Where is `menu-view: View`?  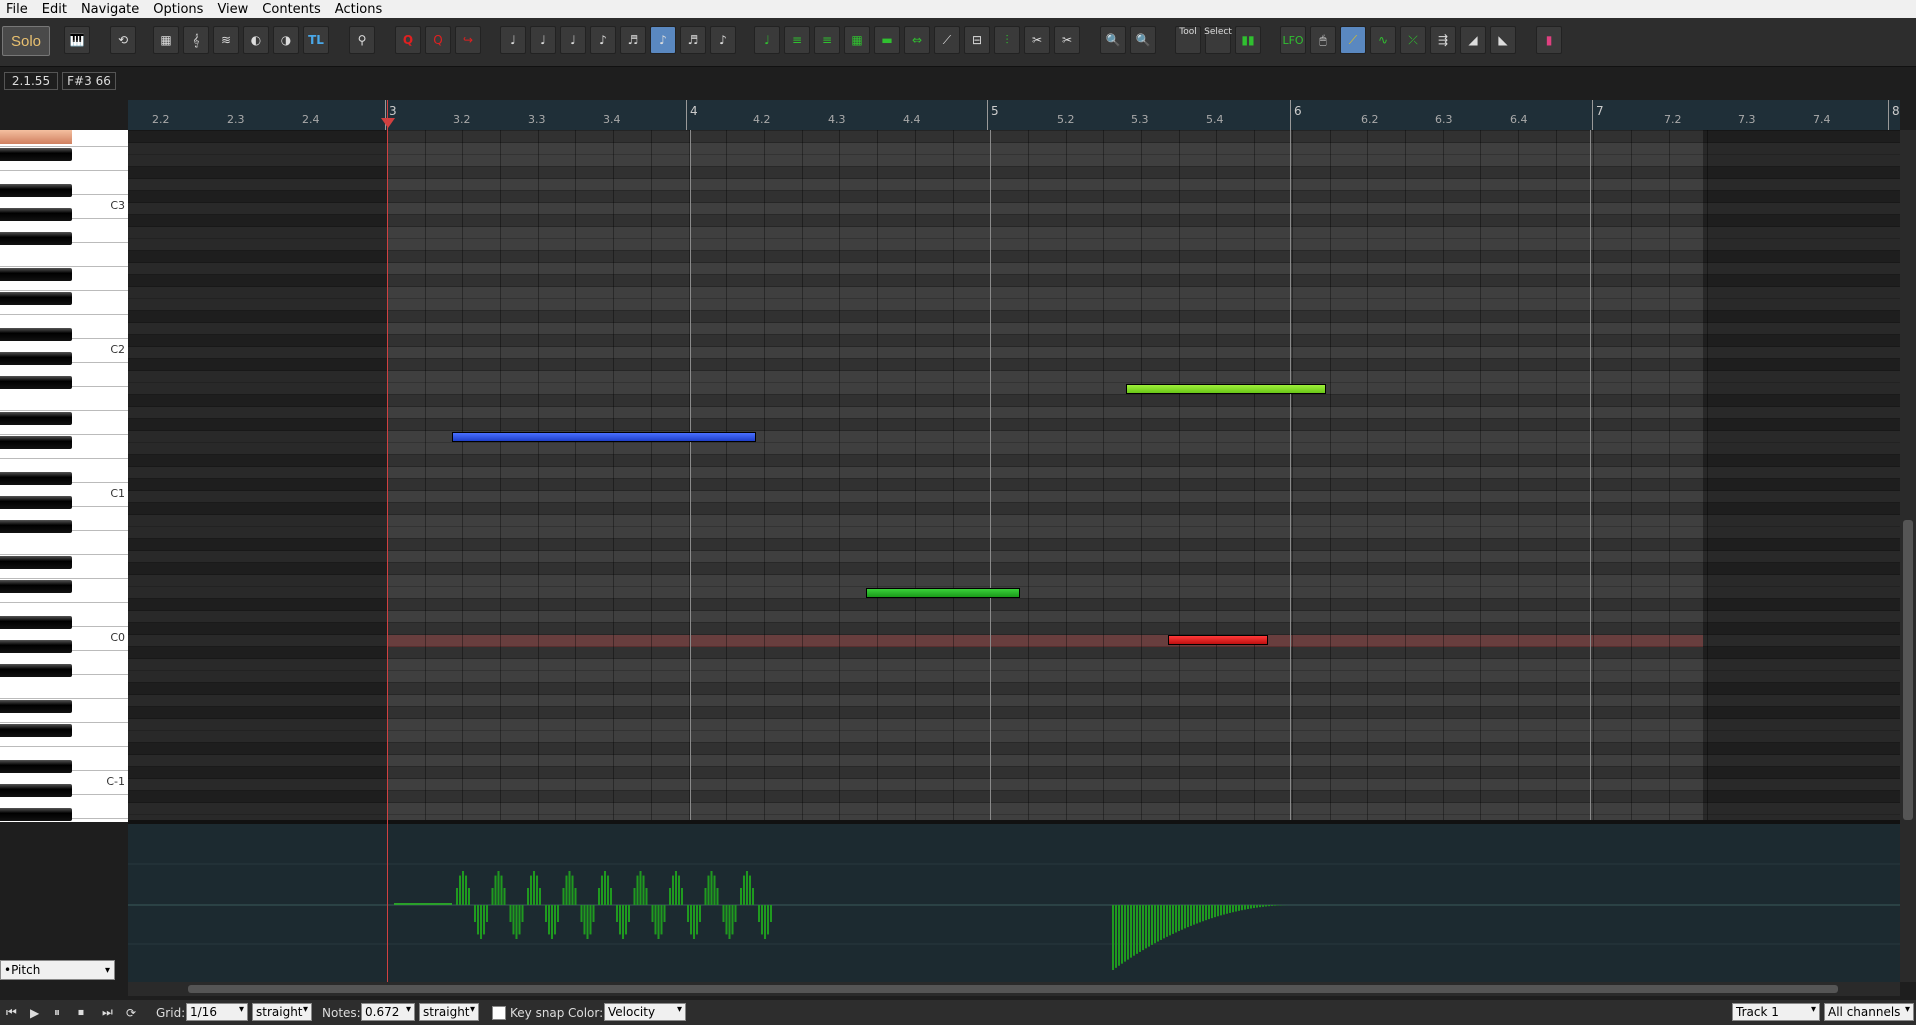
menu-view: View is located at coordinates (233, 9).